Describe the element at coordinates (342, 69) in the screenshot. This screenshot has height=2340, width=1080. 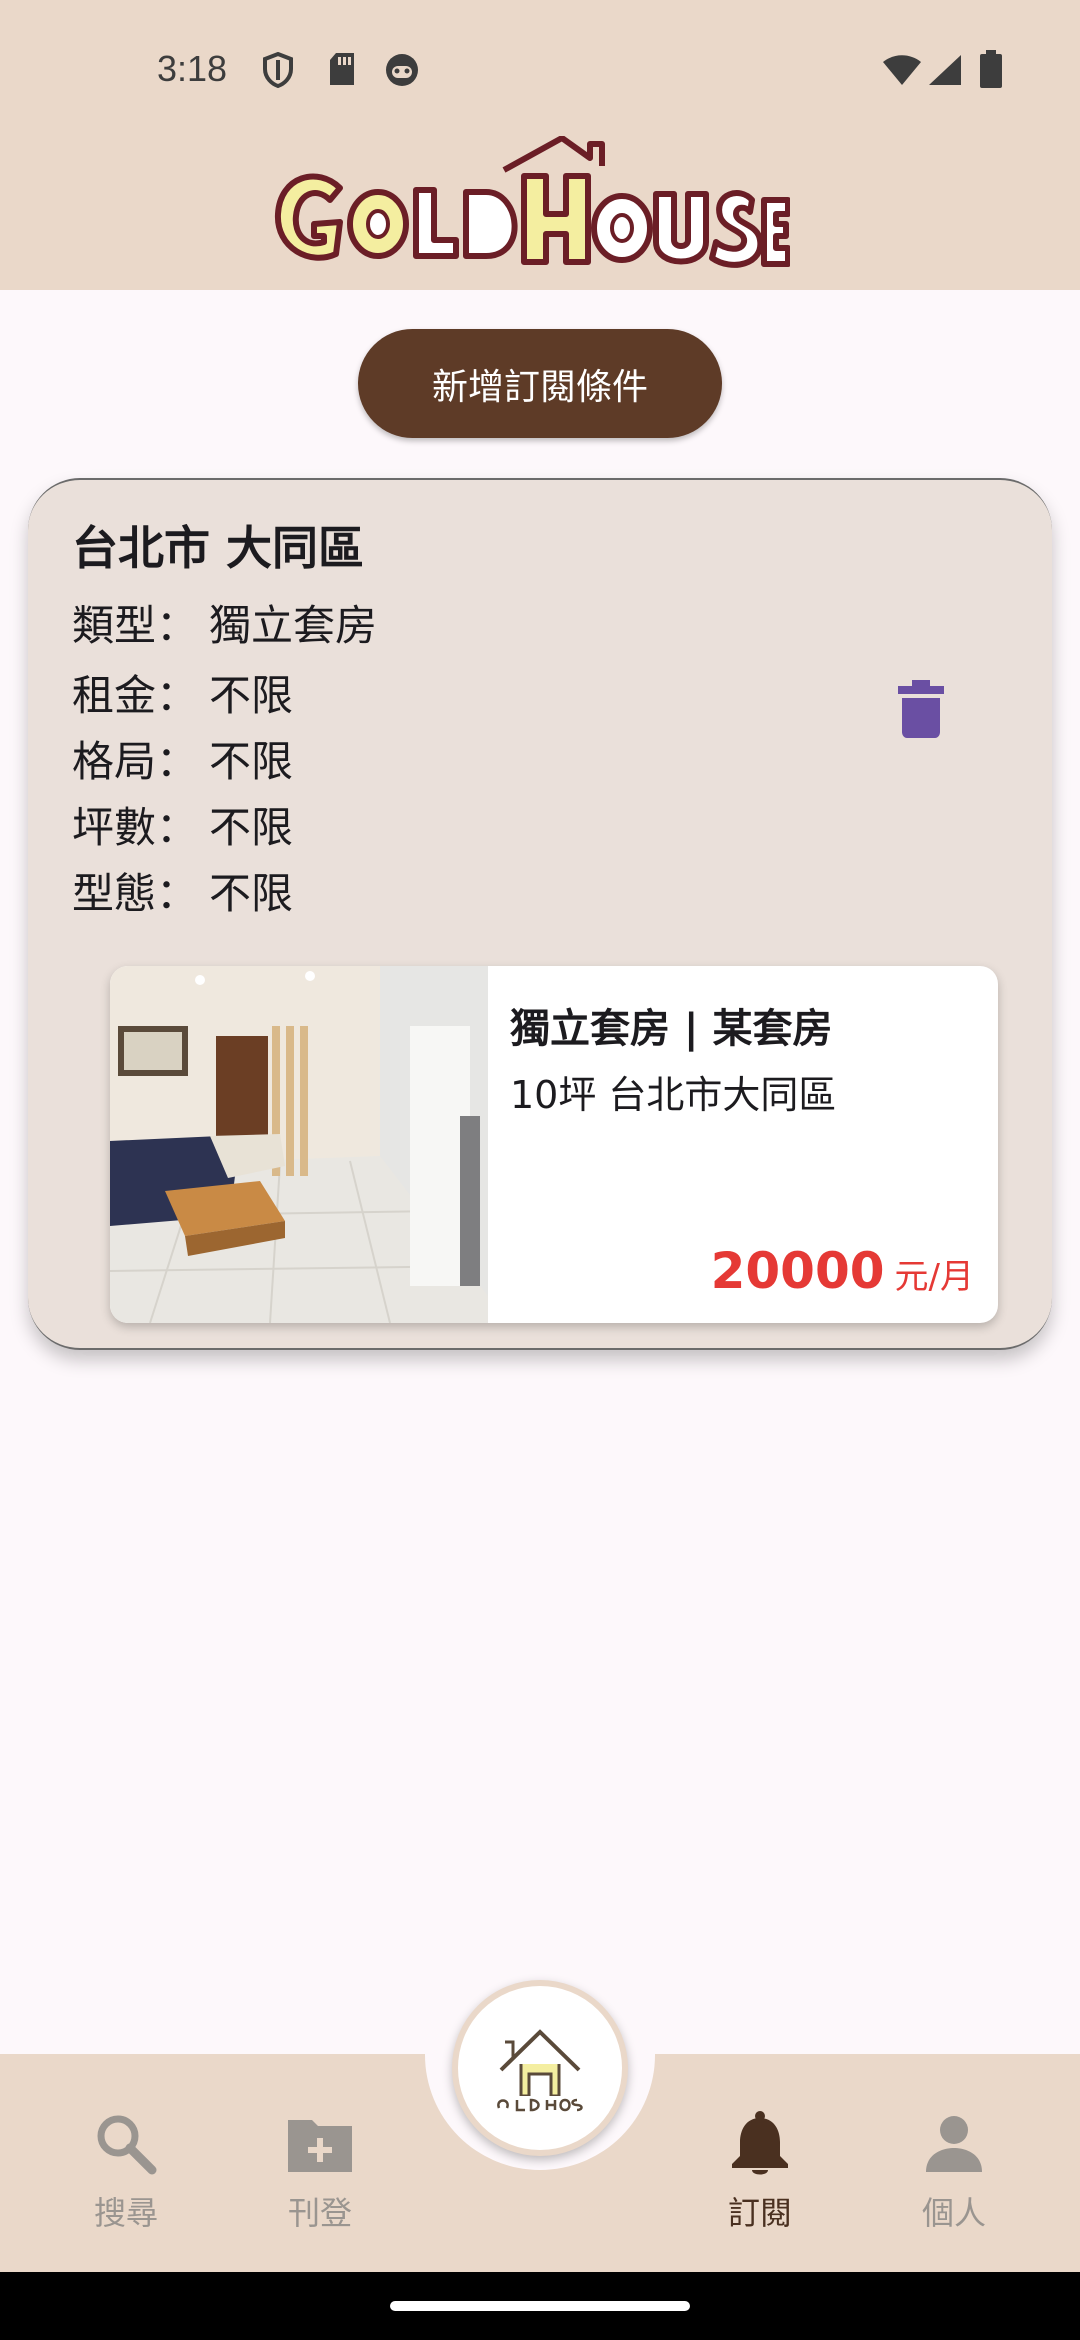
I see `sd-card-icon` at that location.